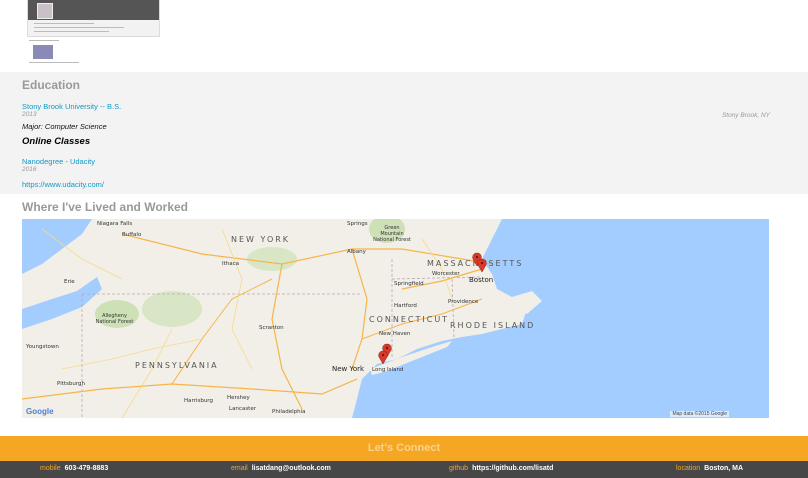  I want to click on contact-value: Boston, MA, so click(723, 468).